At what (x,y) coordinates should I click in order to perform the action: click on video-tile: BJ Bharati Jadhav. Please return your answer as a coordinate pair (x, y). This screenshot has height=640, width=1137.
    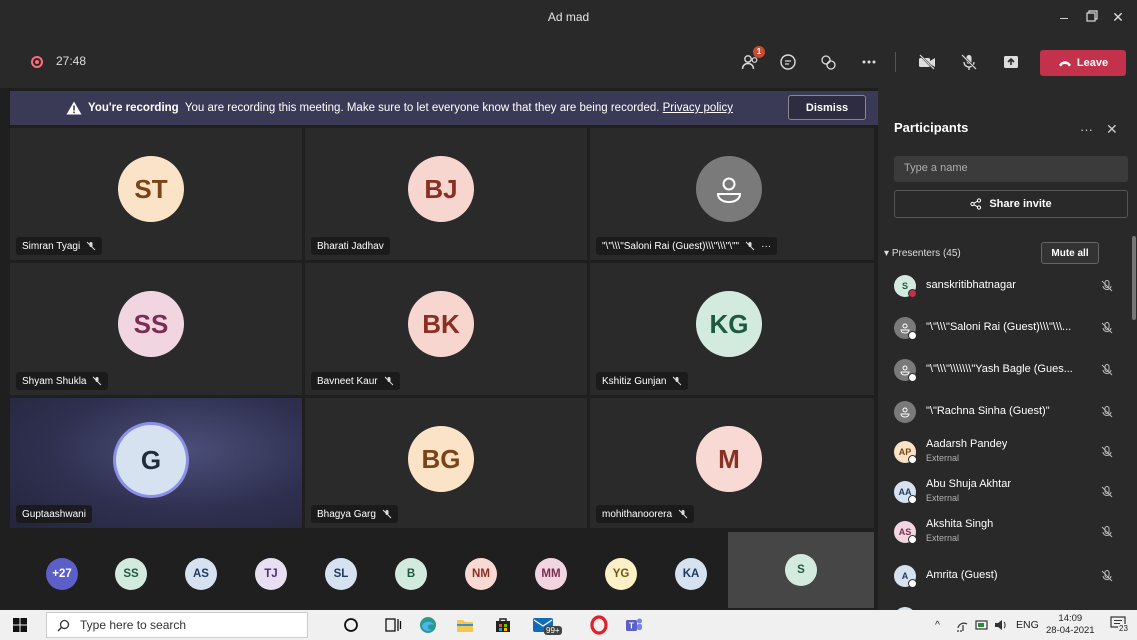
    Looking at the image, I should click on (446, 194).